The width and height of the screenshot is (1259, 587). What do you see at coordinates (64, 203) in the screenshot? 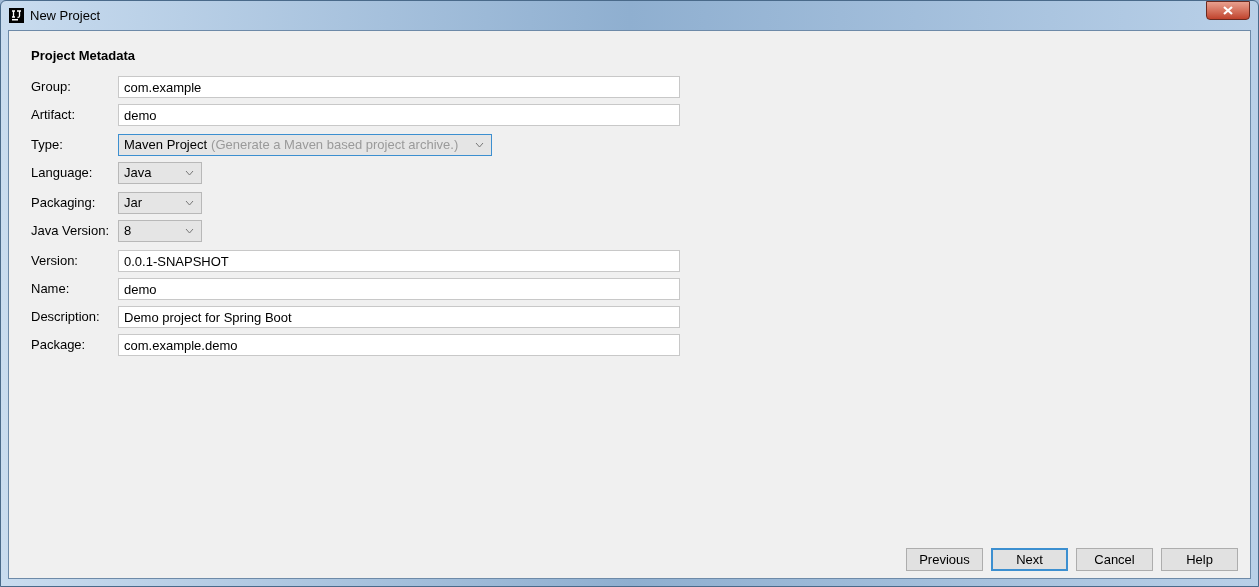
I see `field-label: Packaging:` at bounding box center [64, 203].